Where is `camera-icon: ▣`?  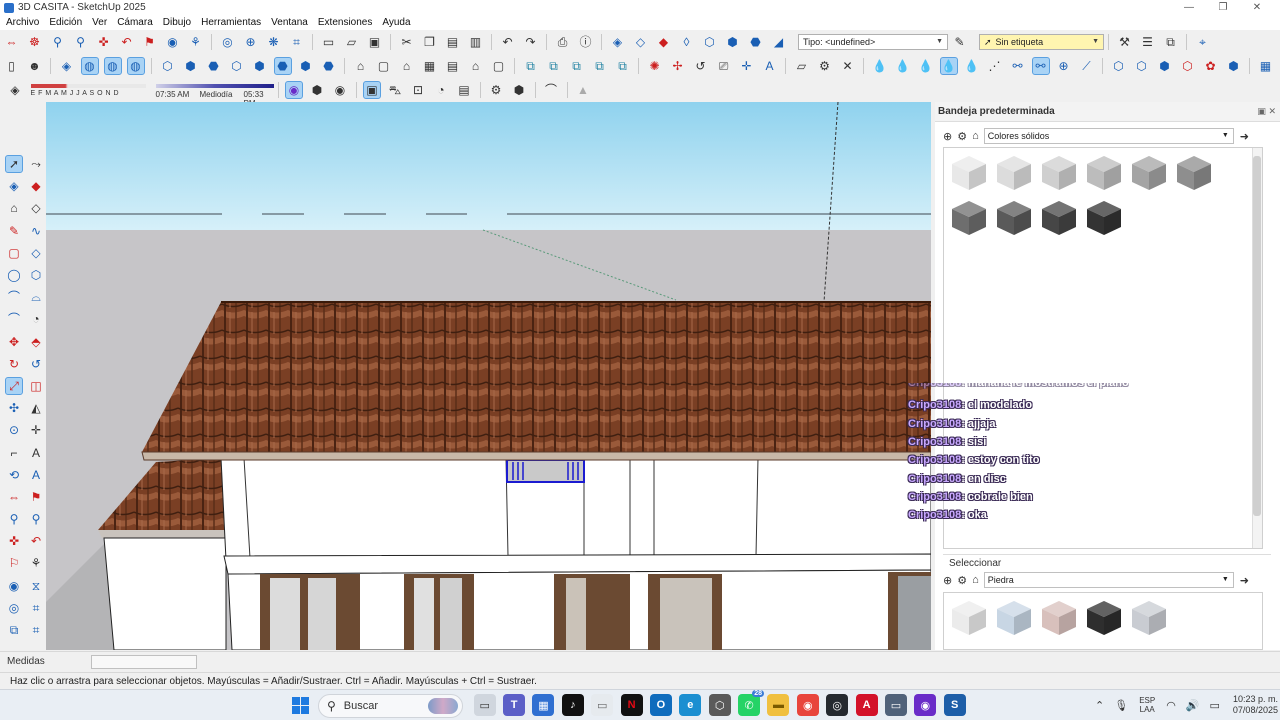
camera-icon: ▣ is located at coordinates (372, 90).